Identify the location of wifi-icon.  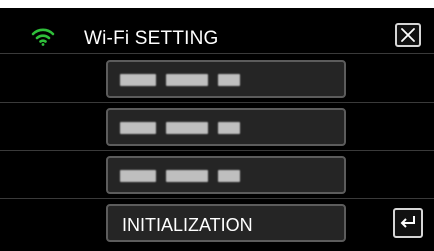
(43, 36).